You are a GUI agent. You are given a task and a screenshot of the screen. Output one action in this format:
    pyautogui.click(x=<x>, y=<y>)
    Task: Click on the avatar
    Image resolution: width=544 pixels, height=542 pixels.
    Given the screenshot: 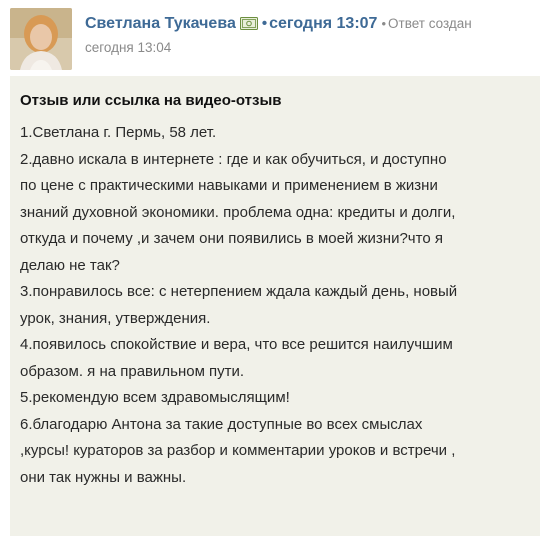 What is the action you would take?
    pyautogui.click(x=41, y=39)
    